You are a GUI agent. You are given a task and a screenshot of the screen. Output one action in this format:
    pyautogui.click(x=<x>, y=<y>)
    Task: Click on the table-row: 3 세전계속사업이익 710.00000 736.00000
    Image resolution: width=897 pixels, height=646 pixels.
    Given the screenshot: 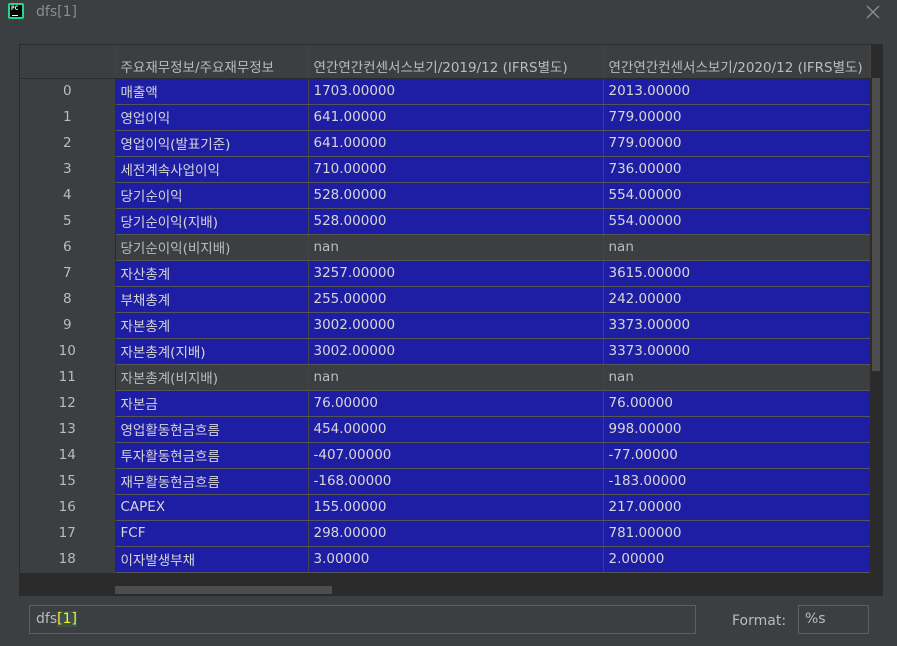 What is the action you would take?
    pyautogui.click(x=445, y=169)
    